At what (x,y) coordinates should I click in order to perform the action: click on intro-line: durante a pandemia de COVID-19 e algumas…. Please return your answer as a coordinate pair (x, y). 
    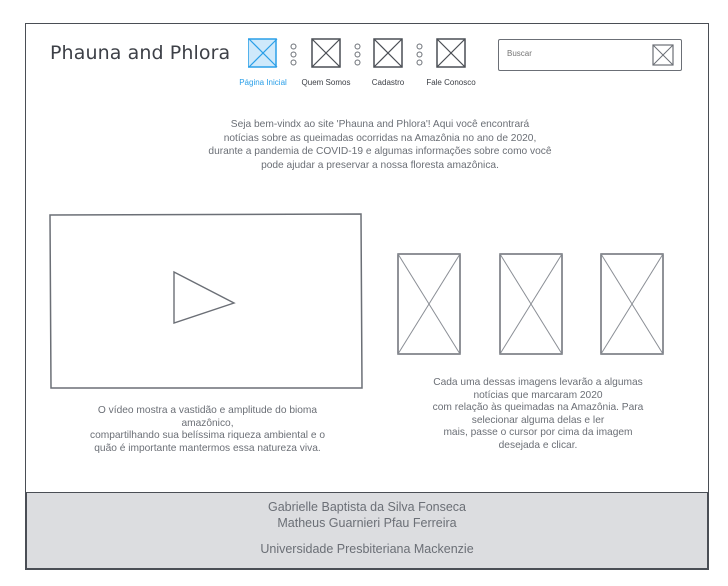
    Looking at the image, I should click on (380, 151).